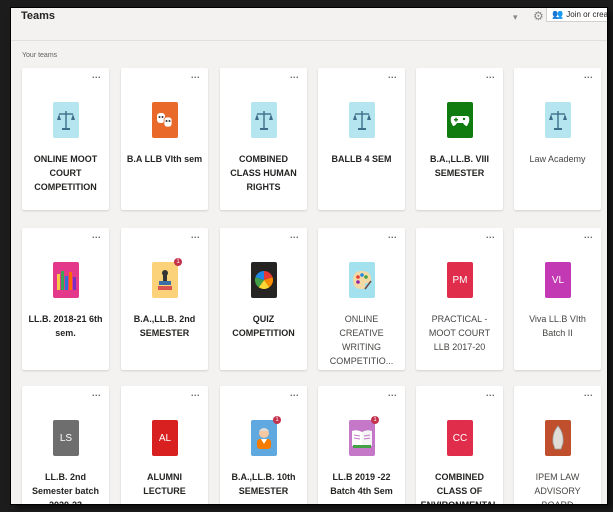  Describe the element at coordinates (557, 488) in the screenshot. I see `team-name: IPEM LAW ADVISORY BOARD` at that location.